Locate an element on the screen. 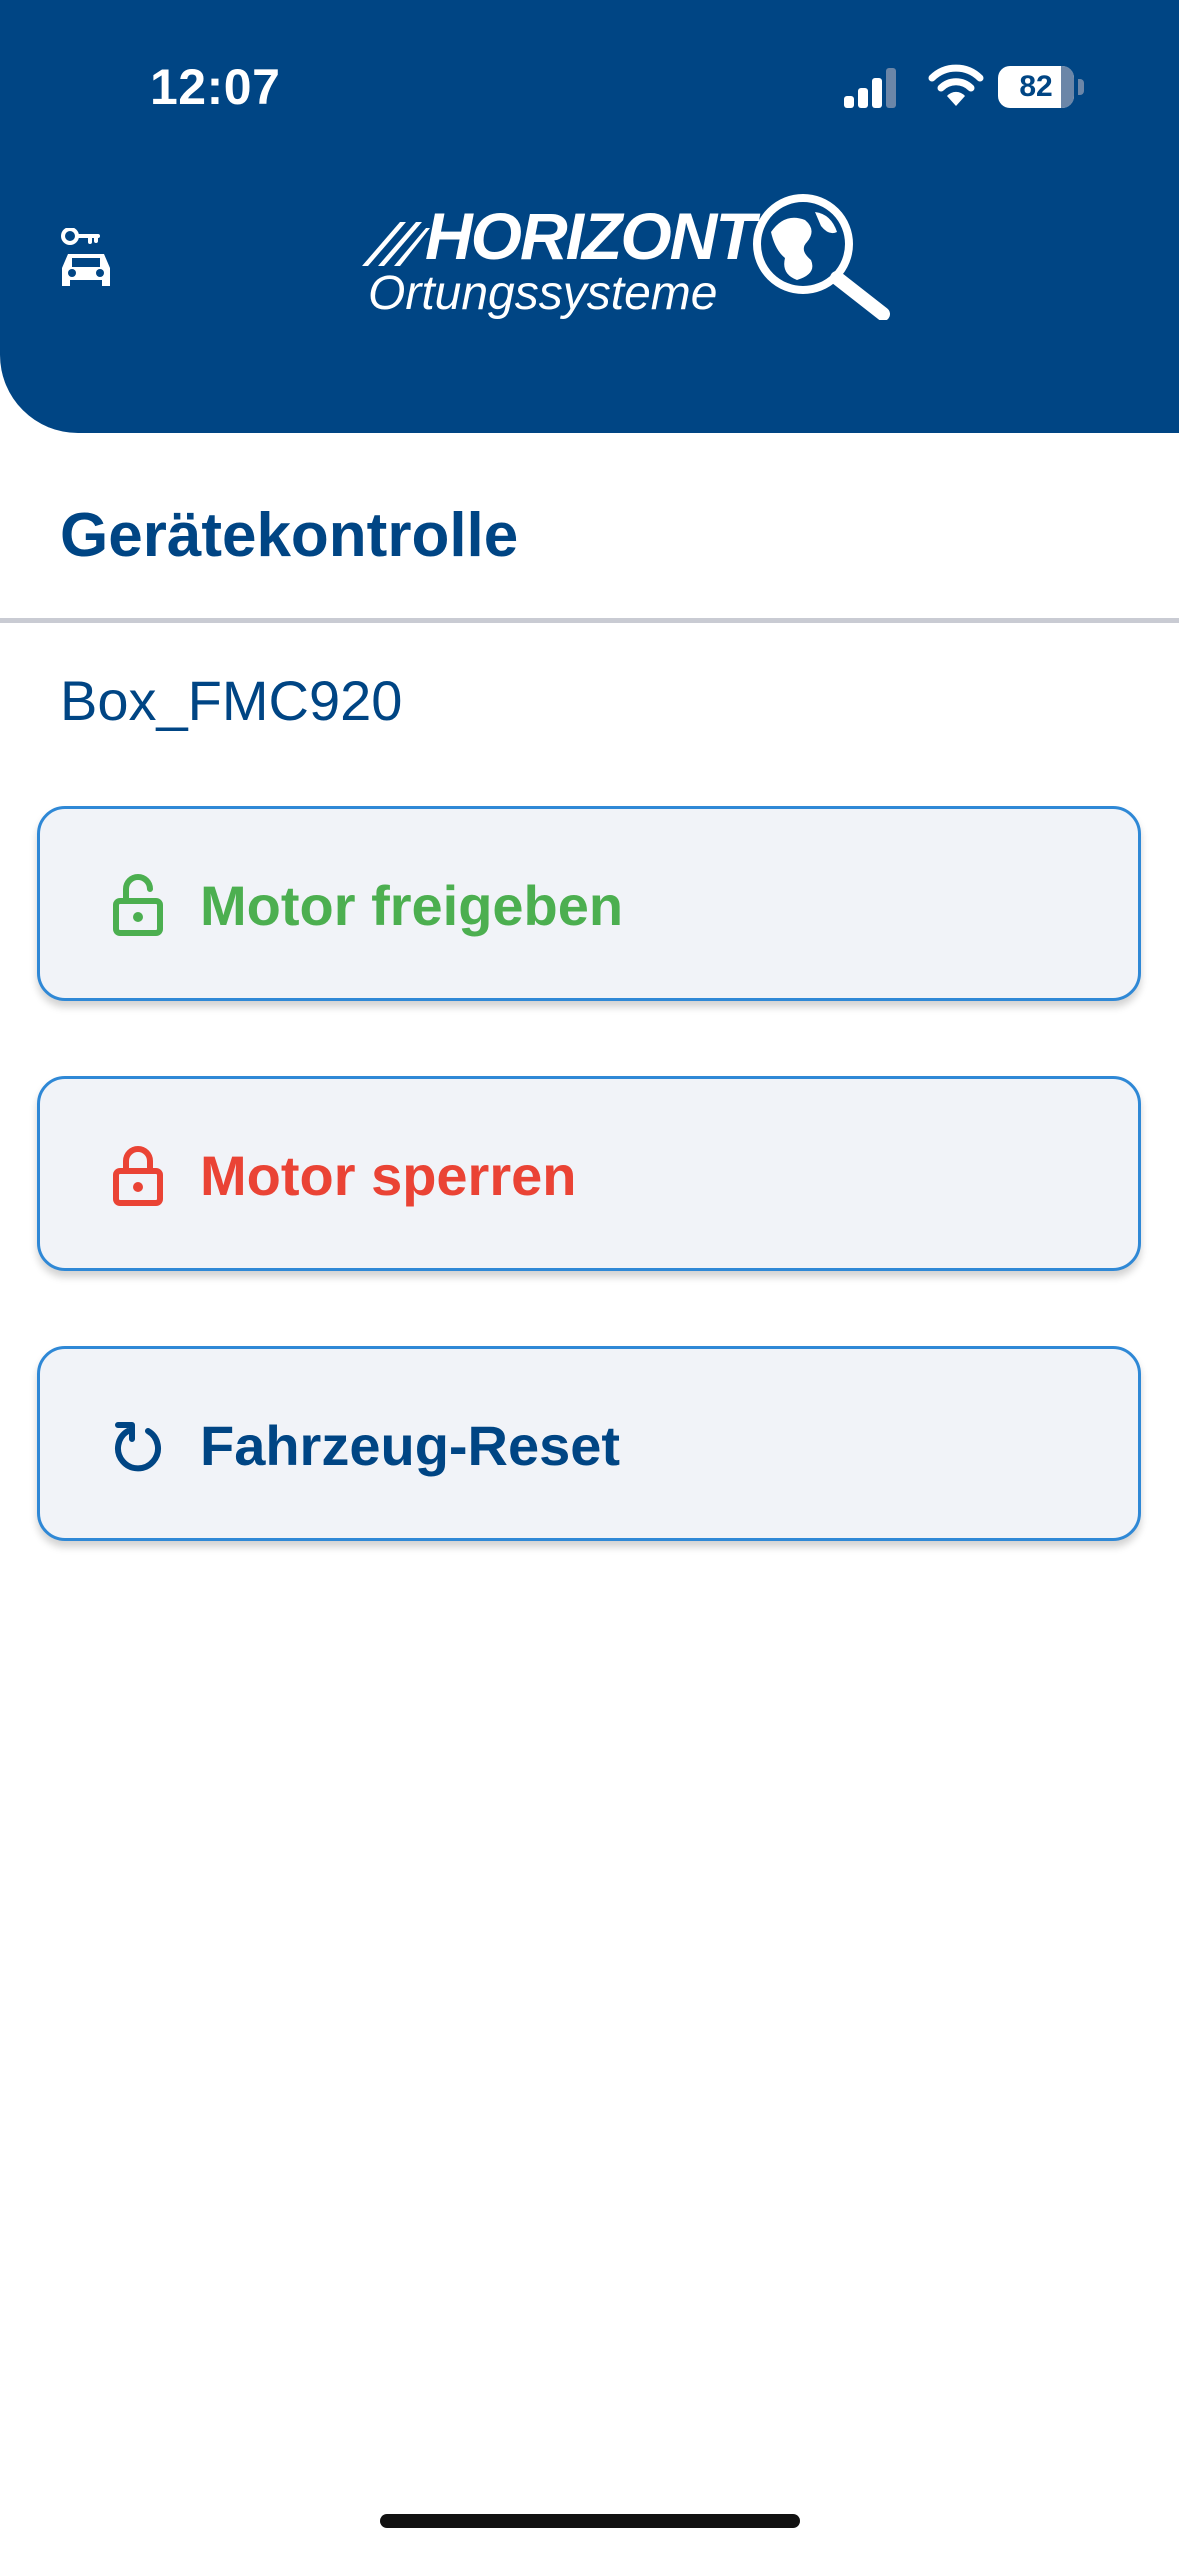 The image size is (1179, 2556). motor-lock-label: Motor sperren is located at coordinates (388, 1175).